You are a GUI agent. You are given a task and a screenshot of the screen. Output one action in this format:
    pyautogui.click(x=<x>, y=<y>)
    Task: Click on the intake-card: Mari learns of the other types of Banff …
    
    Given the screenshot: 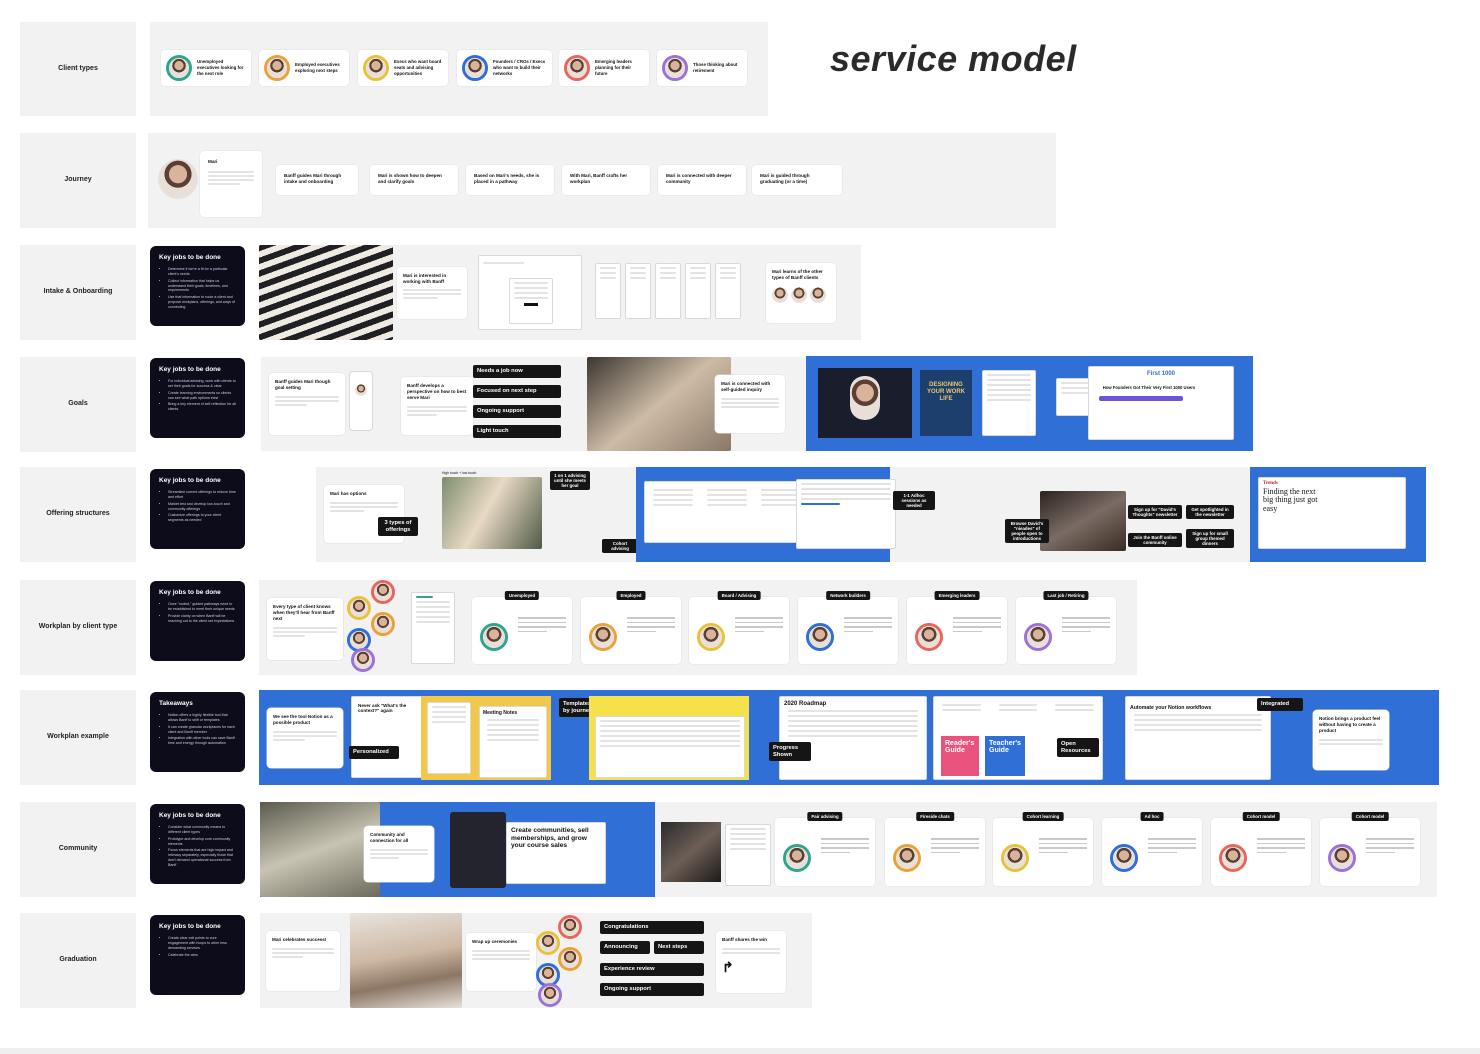 What is the action you would take?
    pyautogui.click(x=801, y=293)
    